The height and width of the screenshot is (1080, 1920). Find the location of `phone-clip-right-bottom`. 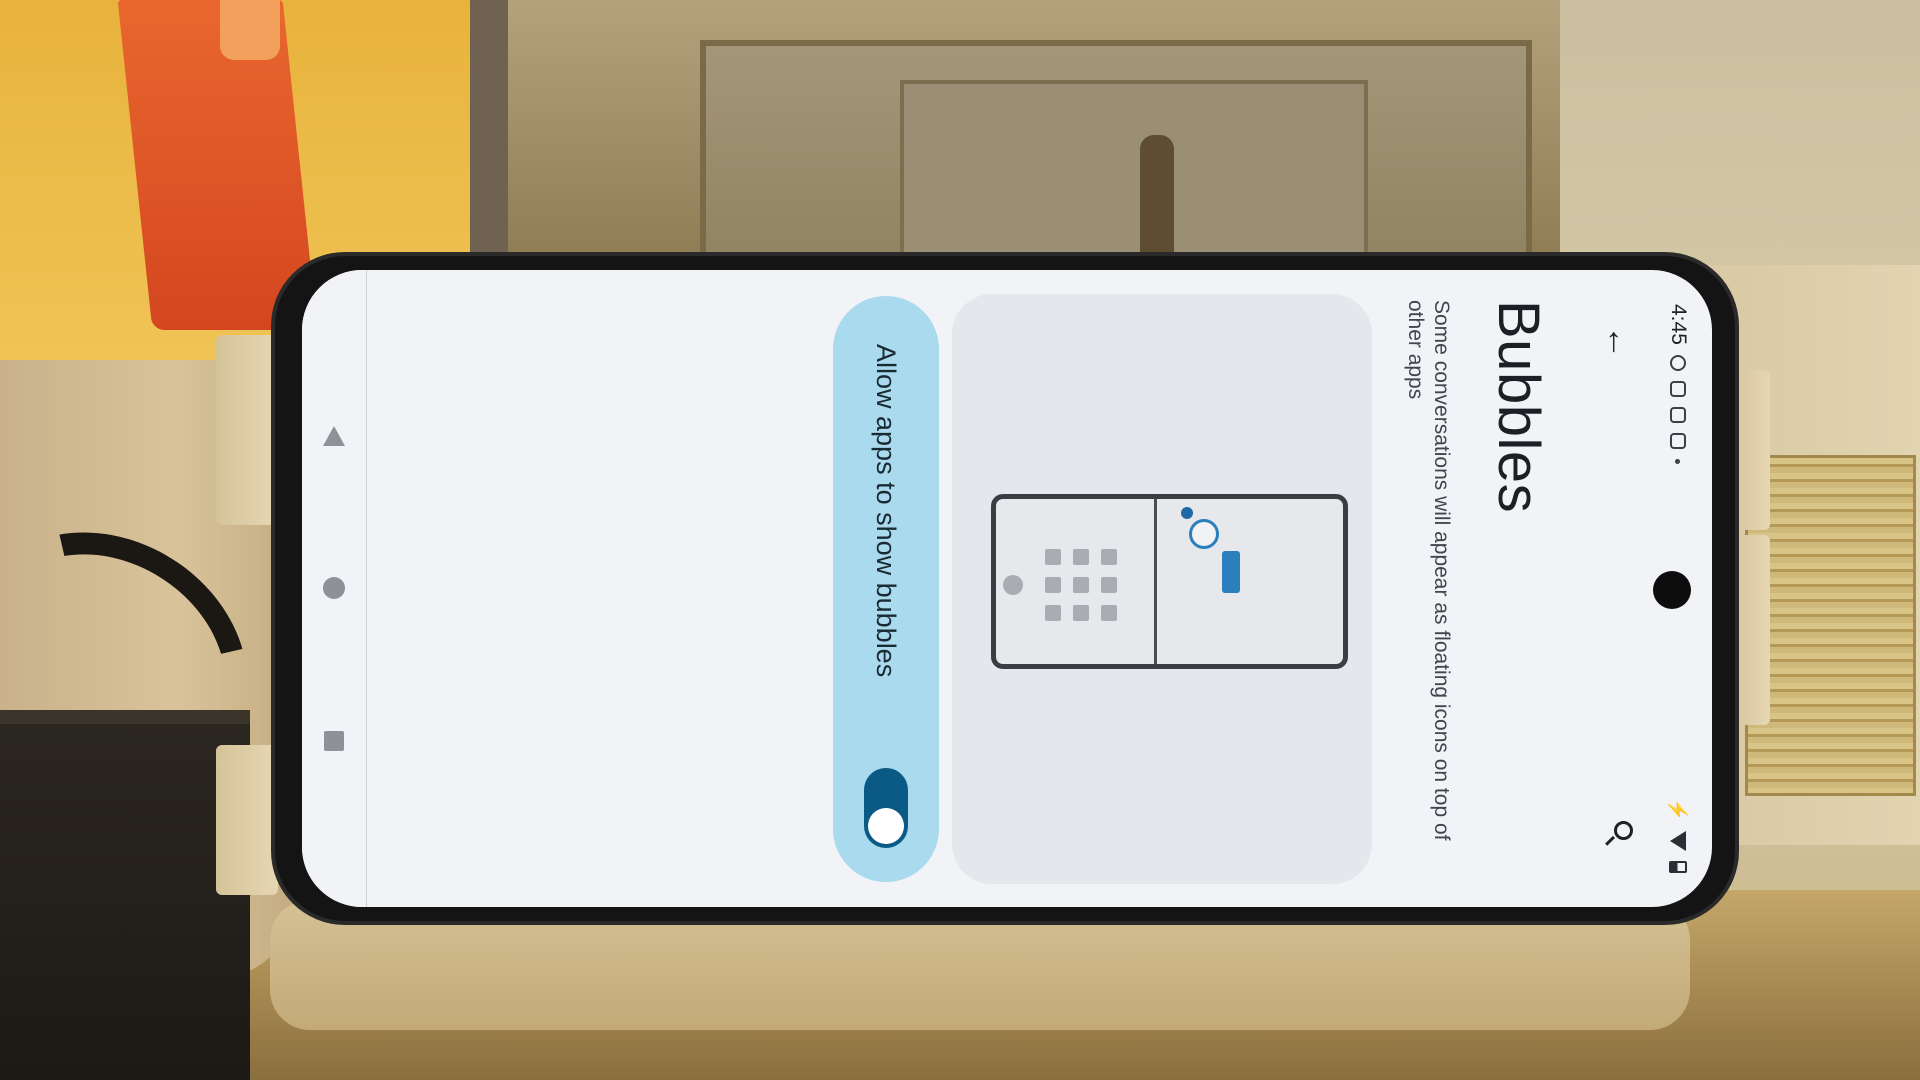

phone-clip-right-bottom is located at coordinates (1750, 630).